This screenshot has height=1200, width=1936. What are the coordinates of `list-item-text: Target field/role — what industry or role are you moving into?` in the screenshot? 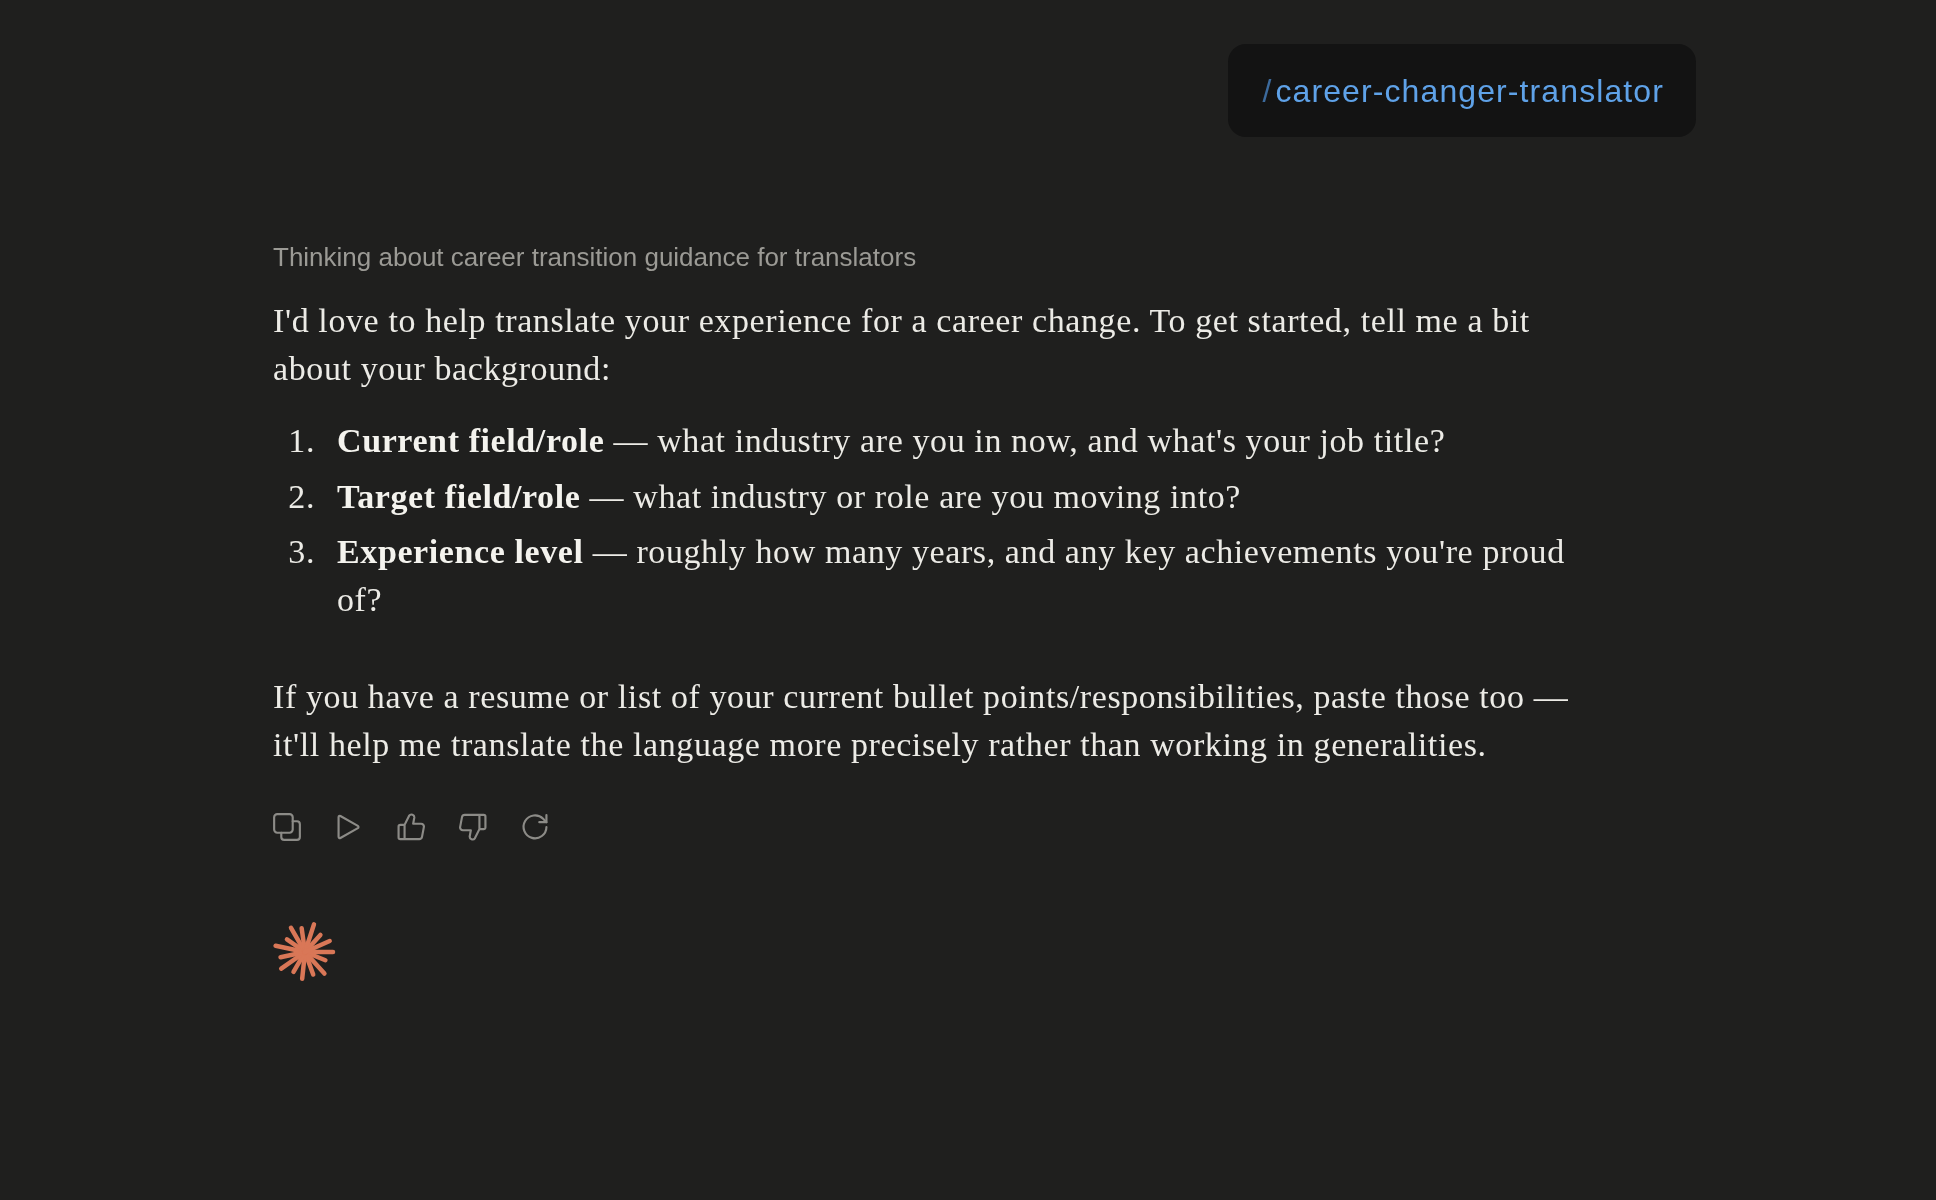 It's located at (790, 496).